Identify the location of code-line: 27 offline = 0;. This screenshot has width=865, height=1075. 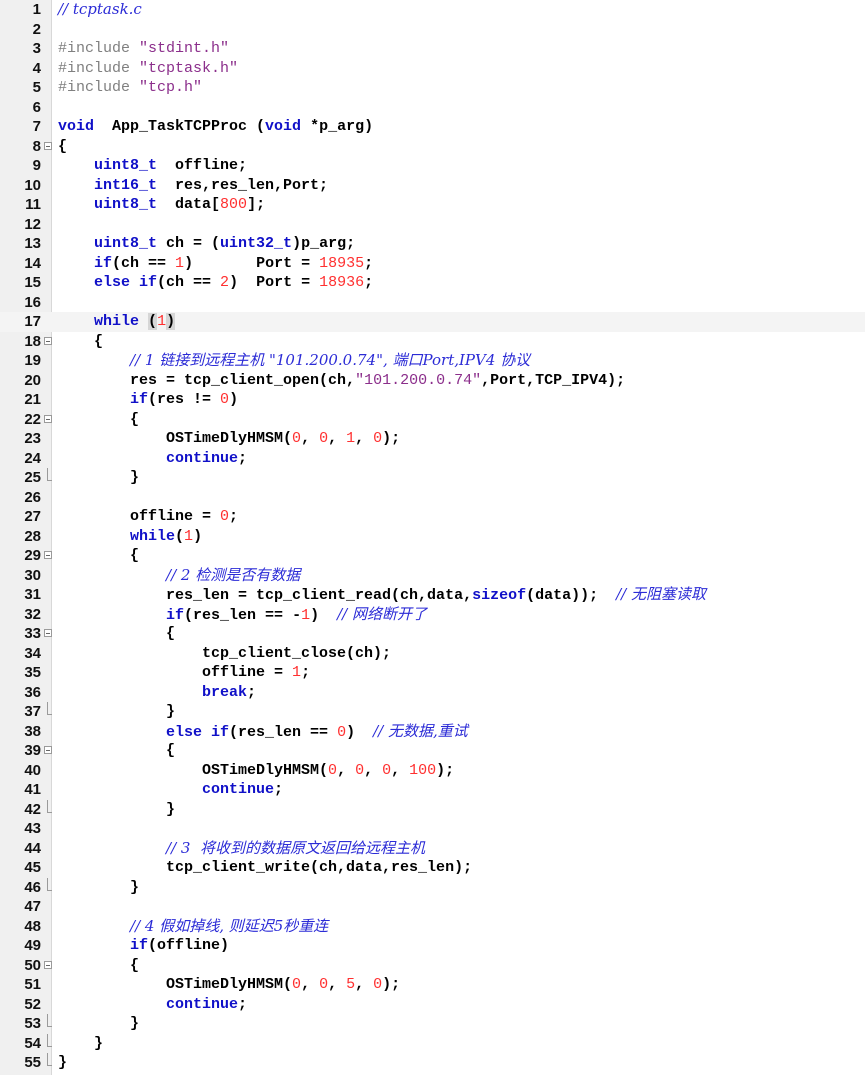
(432, 517).